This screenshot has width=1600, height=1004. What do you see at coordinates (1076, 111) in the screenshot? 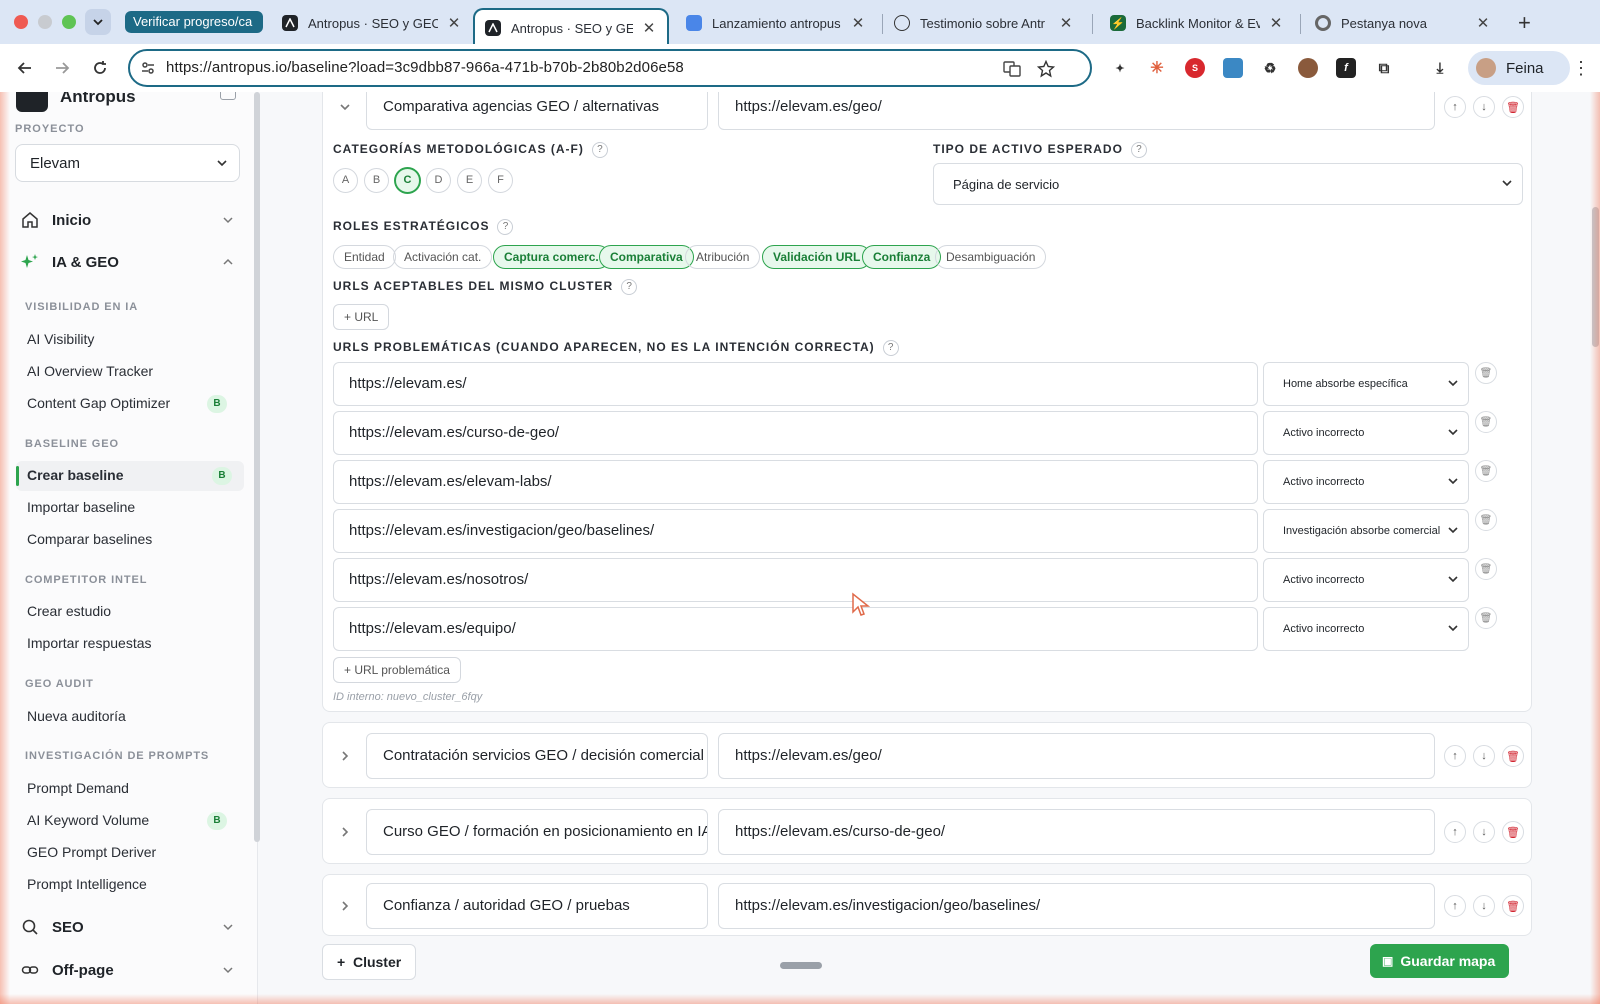
I see `cluster-url-input: https://elevam.es/geo/` at bounding box center [1076, 111].